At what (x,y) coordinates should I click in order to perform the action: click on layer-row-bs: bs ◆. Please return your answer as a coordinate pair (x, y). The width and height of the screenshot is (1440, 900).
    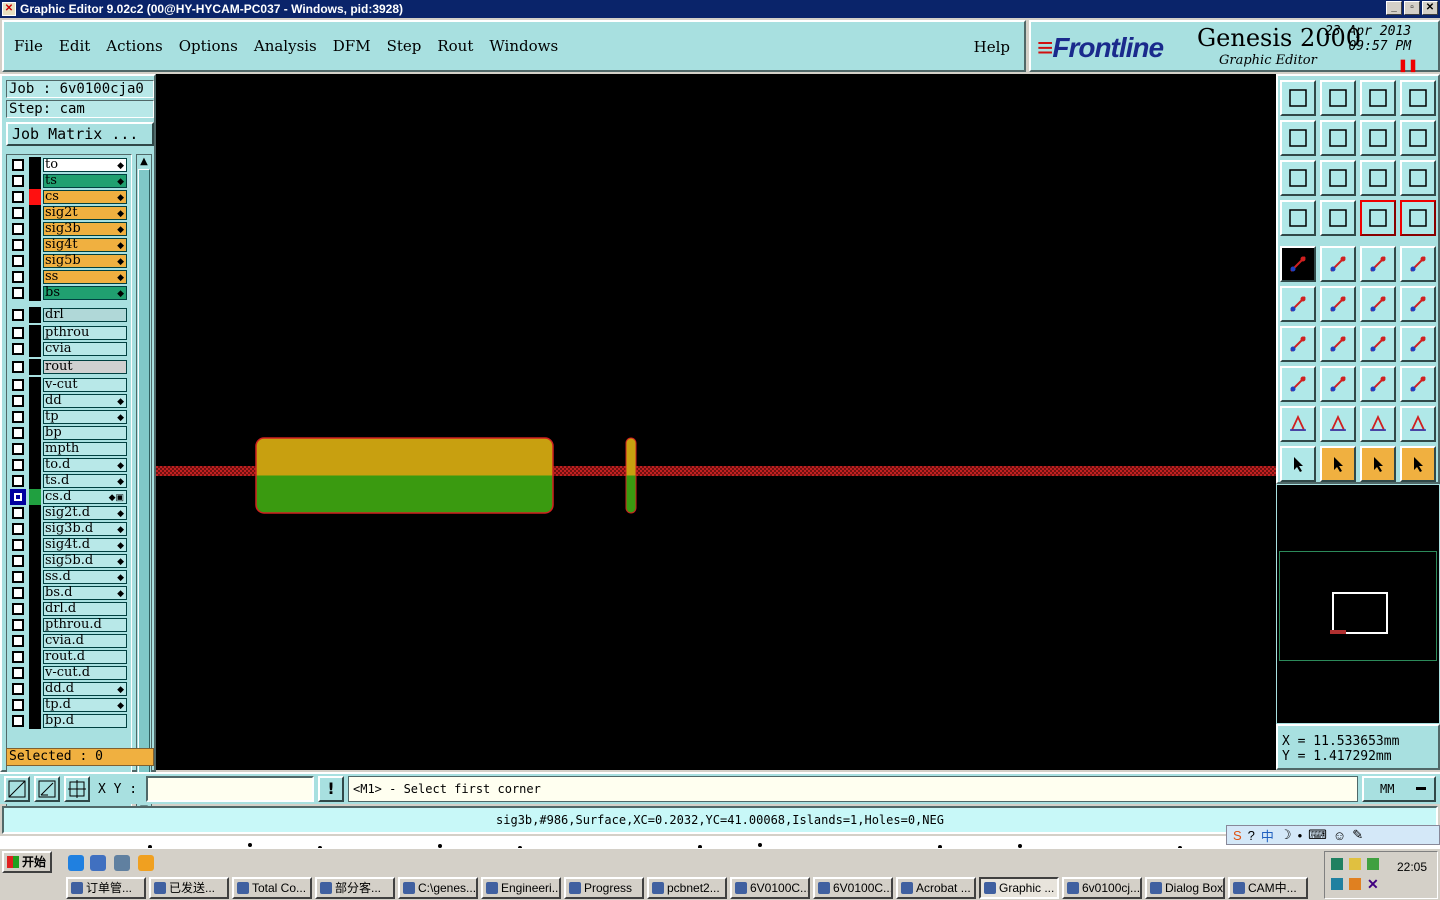
    Looking at the image, I should click on (69, 293).